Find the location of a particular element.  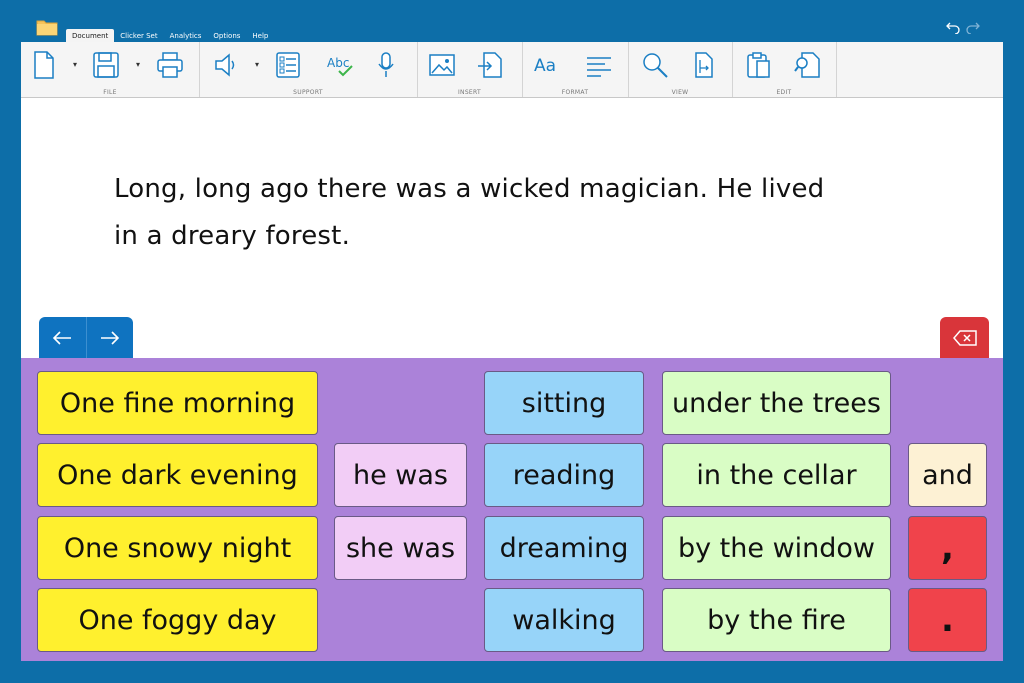

save-button is located at coordinates (106, 65).